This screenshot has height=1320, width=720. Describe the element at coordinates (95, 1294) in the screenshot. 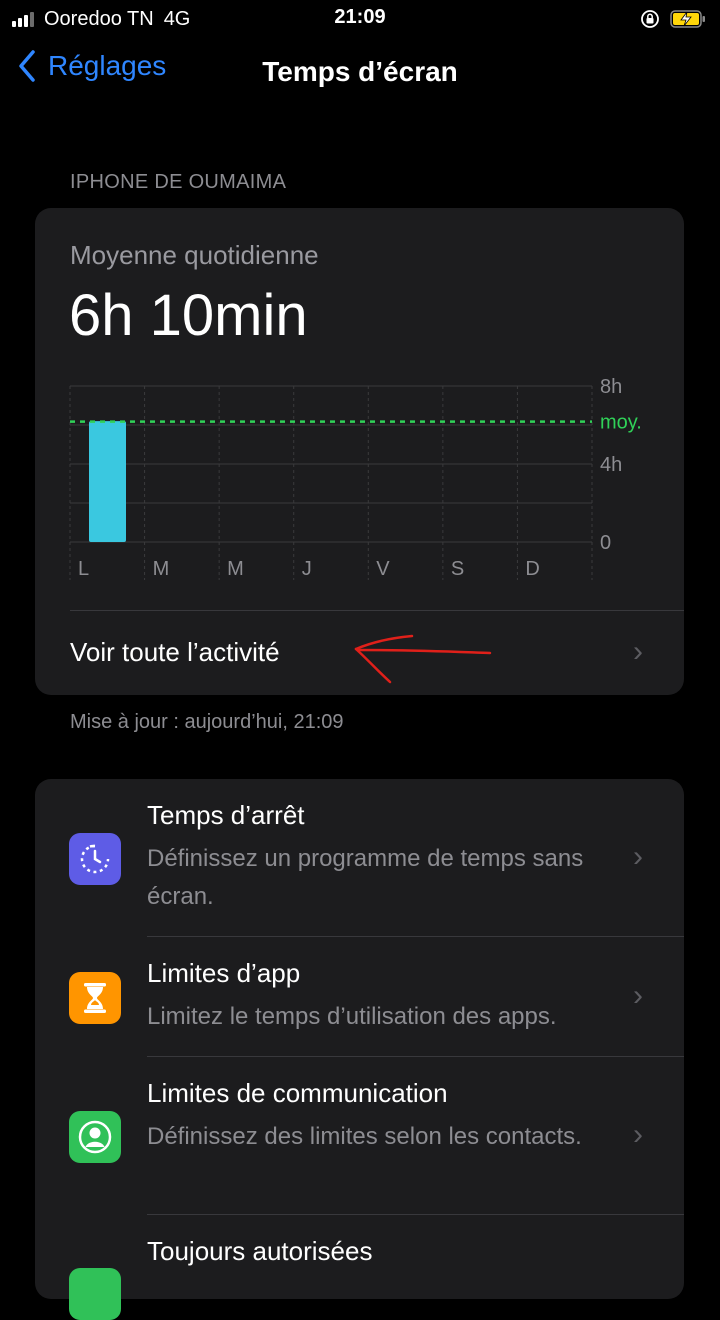

I see `checkmark-icon` at that location.